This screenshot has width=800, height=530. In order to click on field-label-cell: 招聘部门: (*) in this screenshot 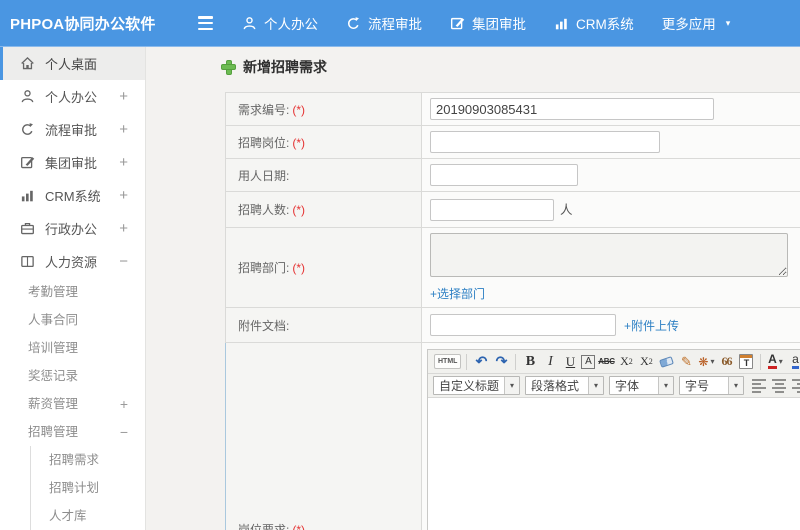, I will do `click(323, 267)`.